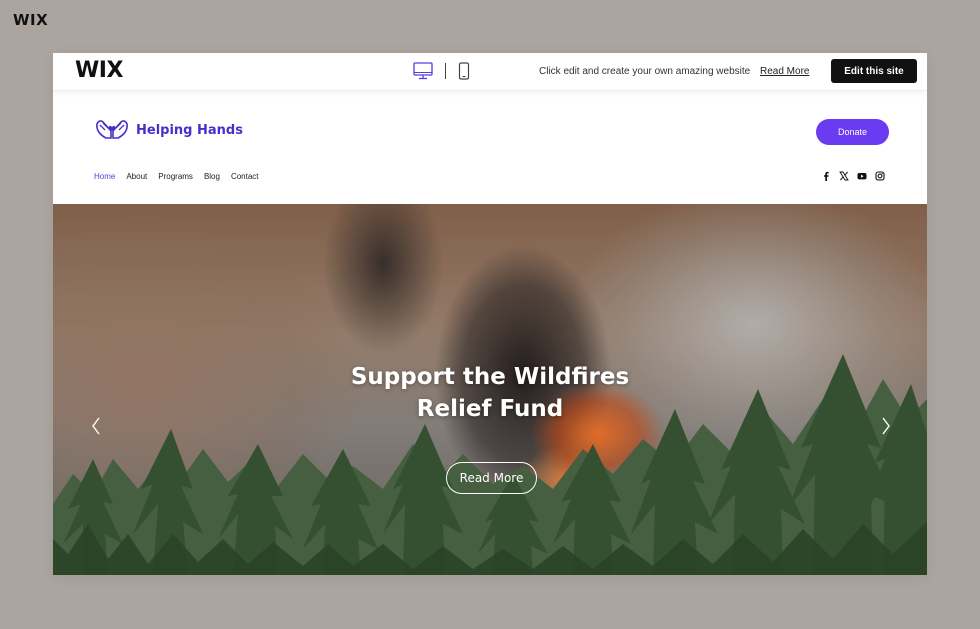 Image resolution: width=980 pixels, height=629 pixels. Describe the element at coordinates (96, 426) in the screenshot. I see `chevron-left-icon` at that location.